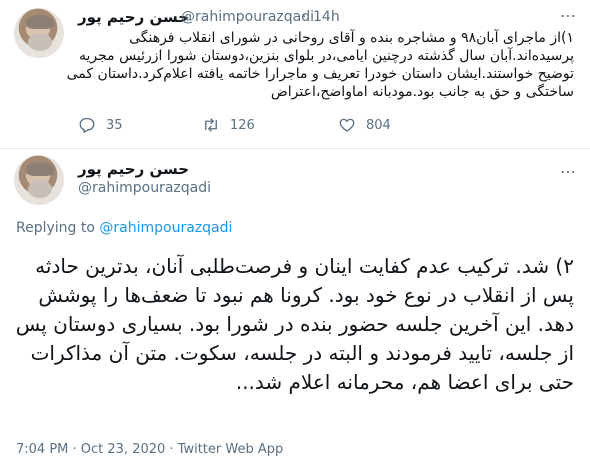  What do you see at coordinates (242, 125) in the screenshot?
I see `retweet-count: 126` at bounding box center [242, 125].